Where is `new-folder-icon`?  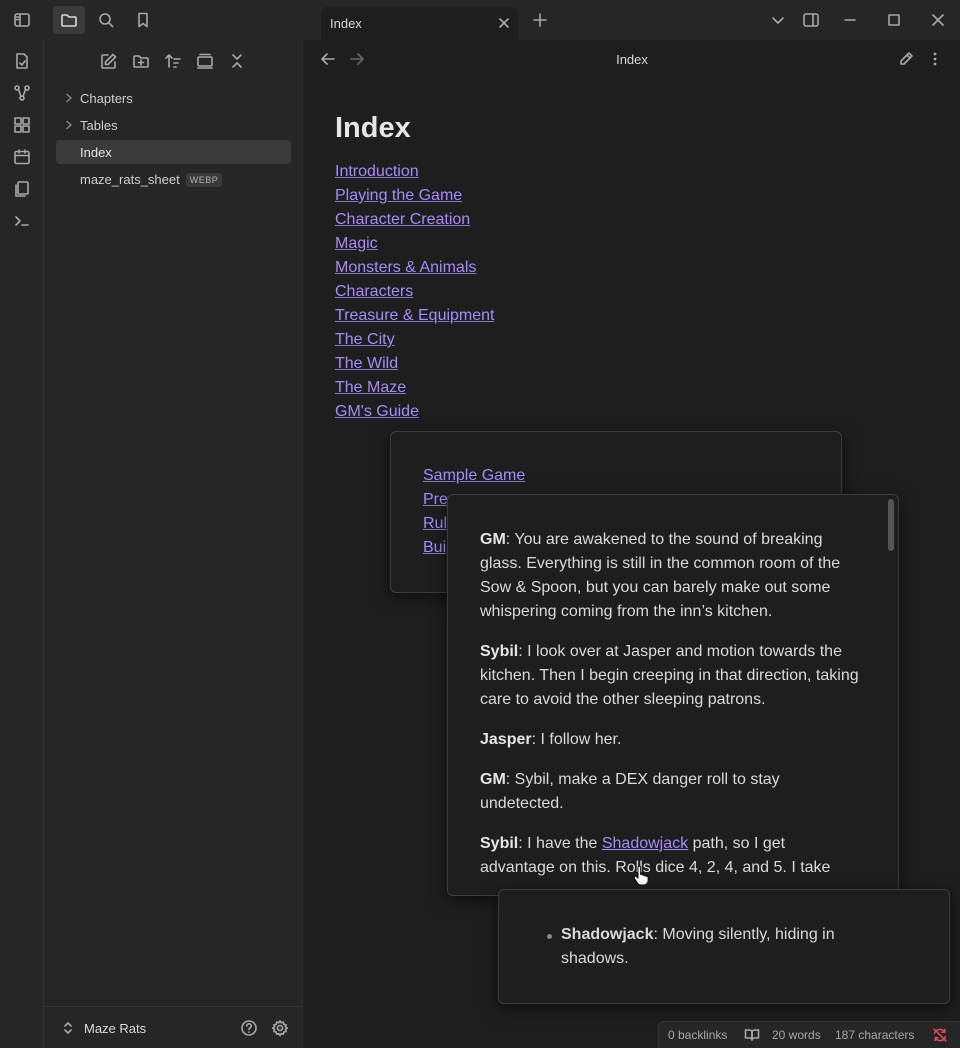
new-folder-icon is located at coordinates (141, 61).